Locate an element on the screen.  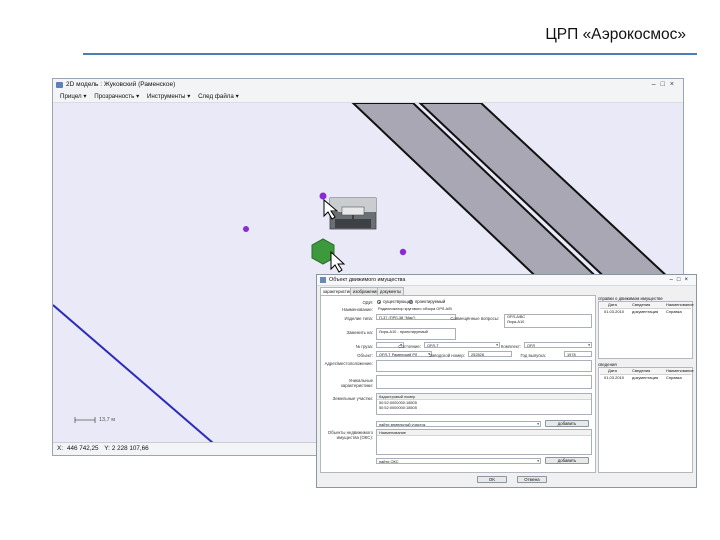
radio-planned-label: проектируемый is located at coordinates (430, 301).